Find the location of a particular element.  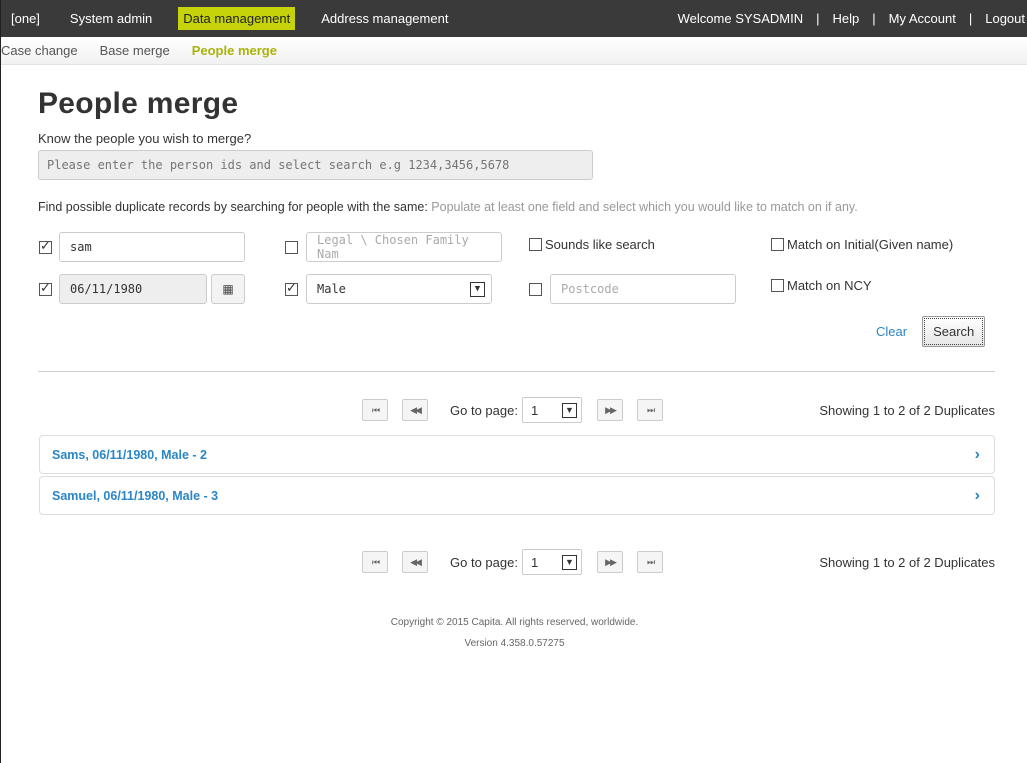

match-ncy-group: Match on NCY is located at coordinates (821, 285).